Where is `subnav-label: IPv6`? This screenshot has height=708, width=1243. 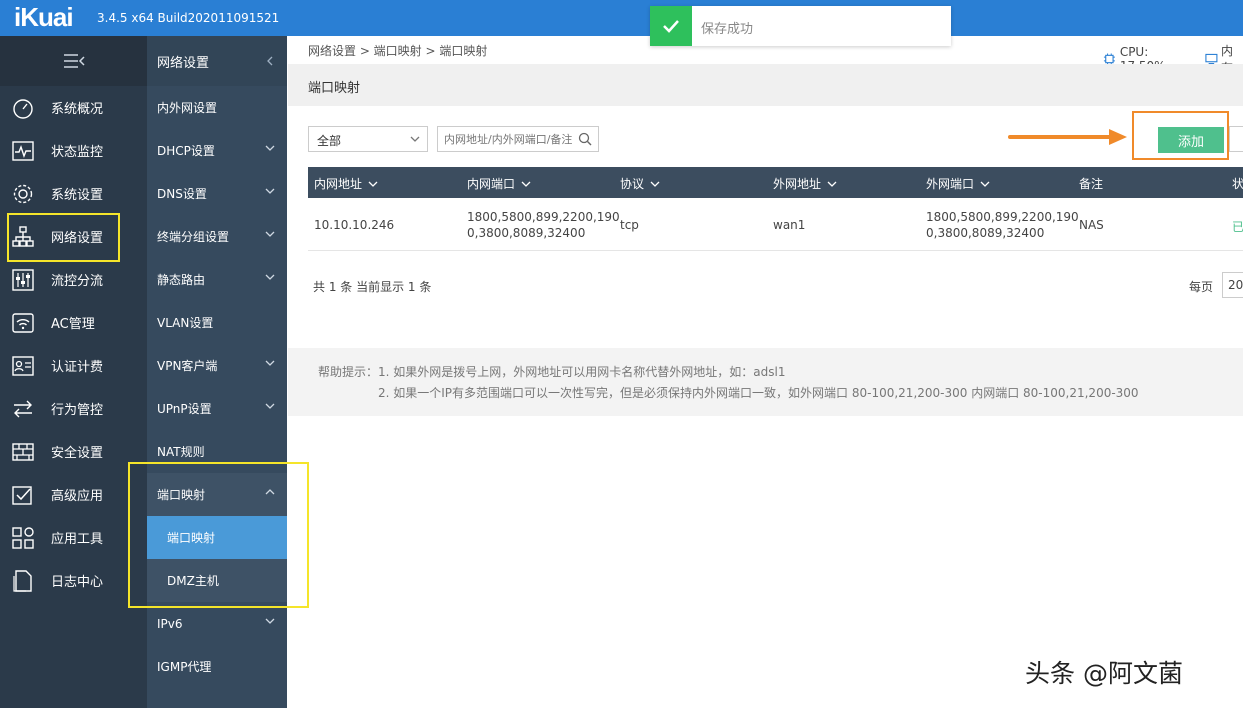 subnav-label: IPv6 is located at coordinates (170, 623).